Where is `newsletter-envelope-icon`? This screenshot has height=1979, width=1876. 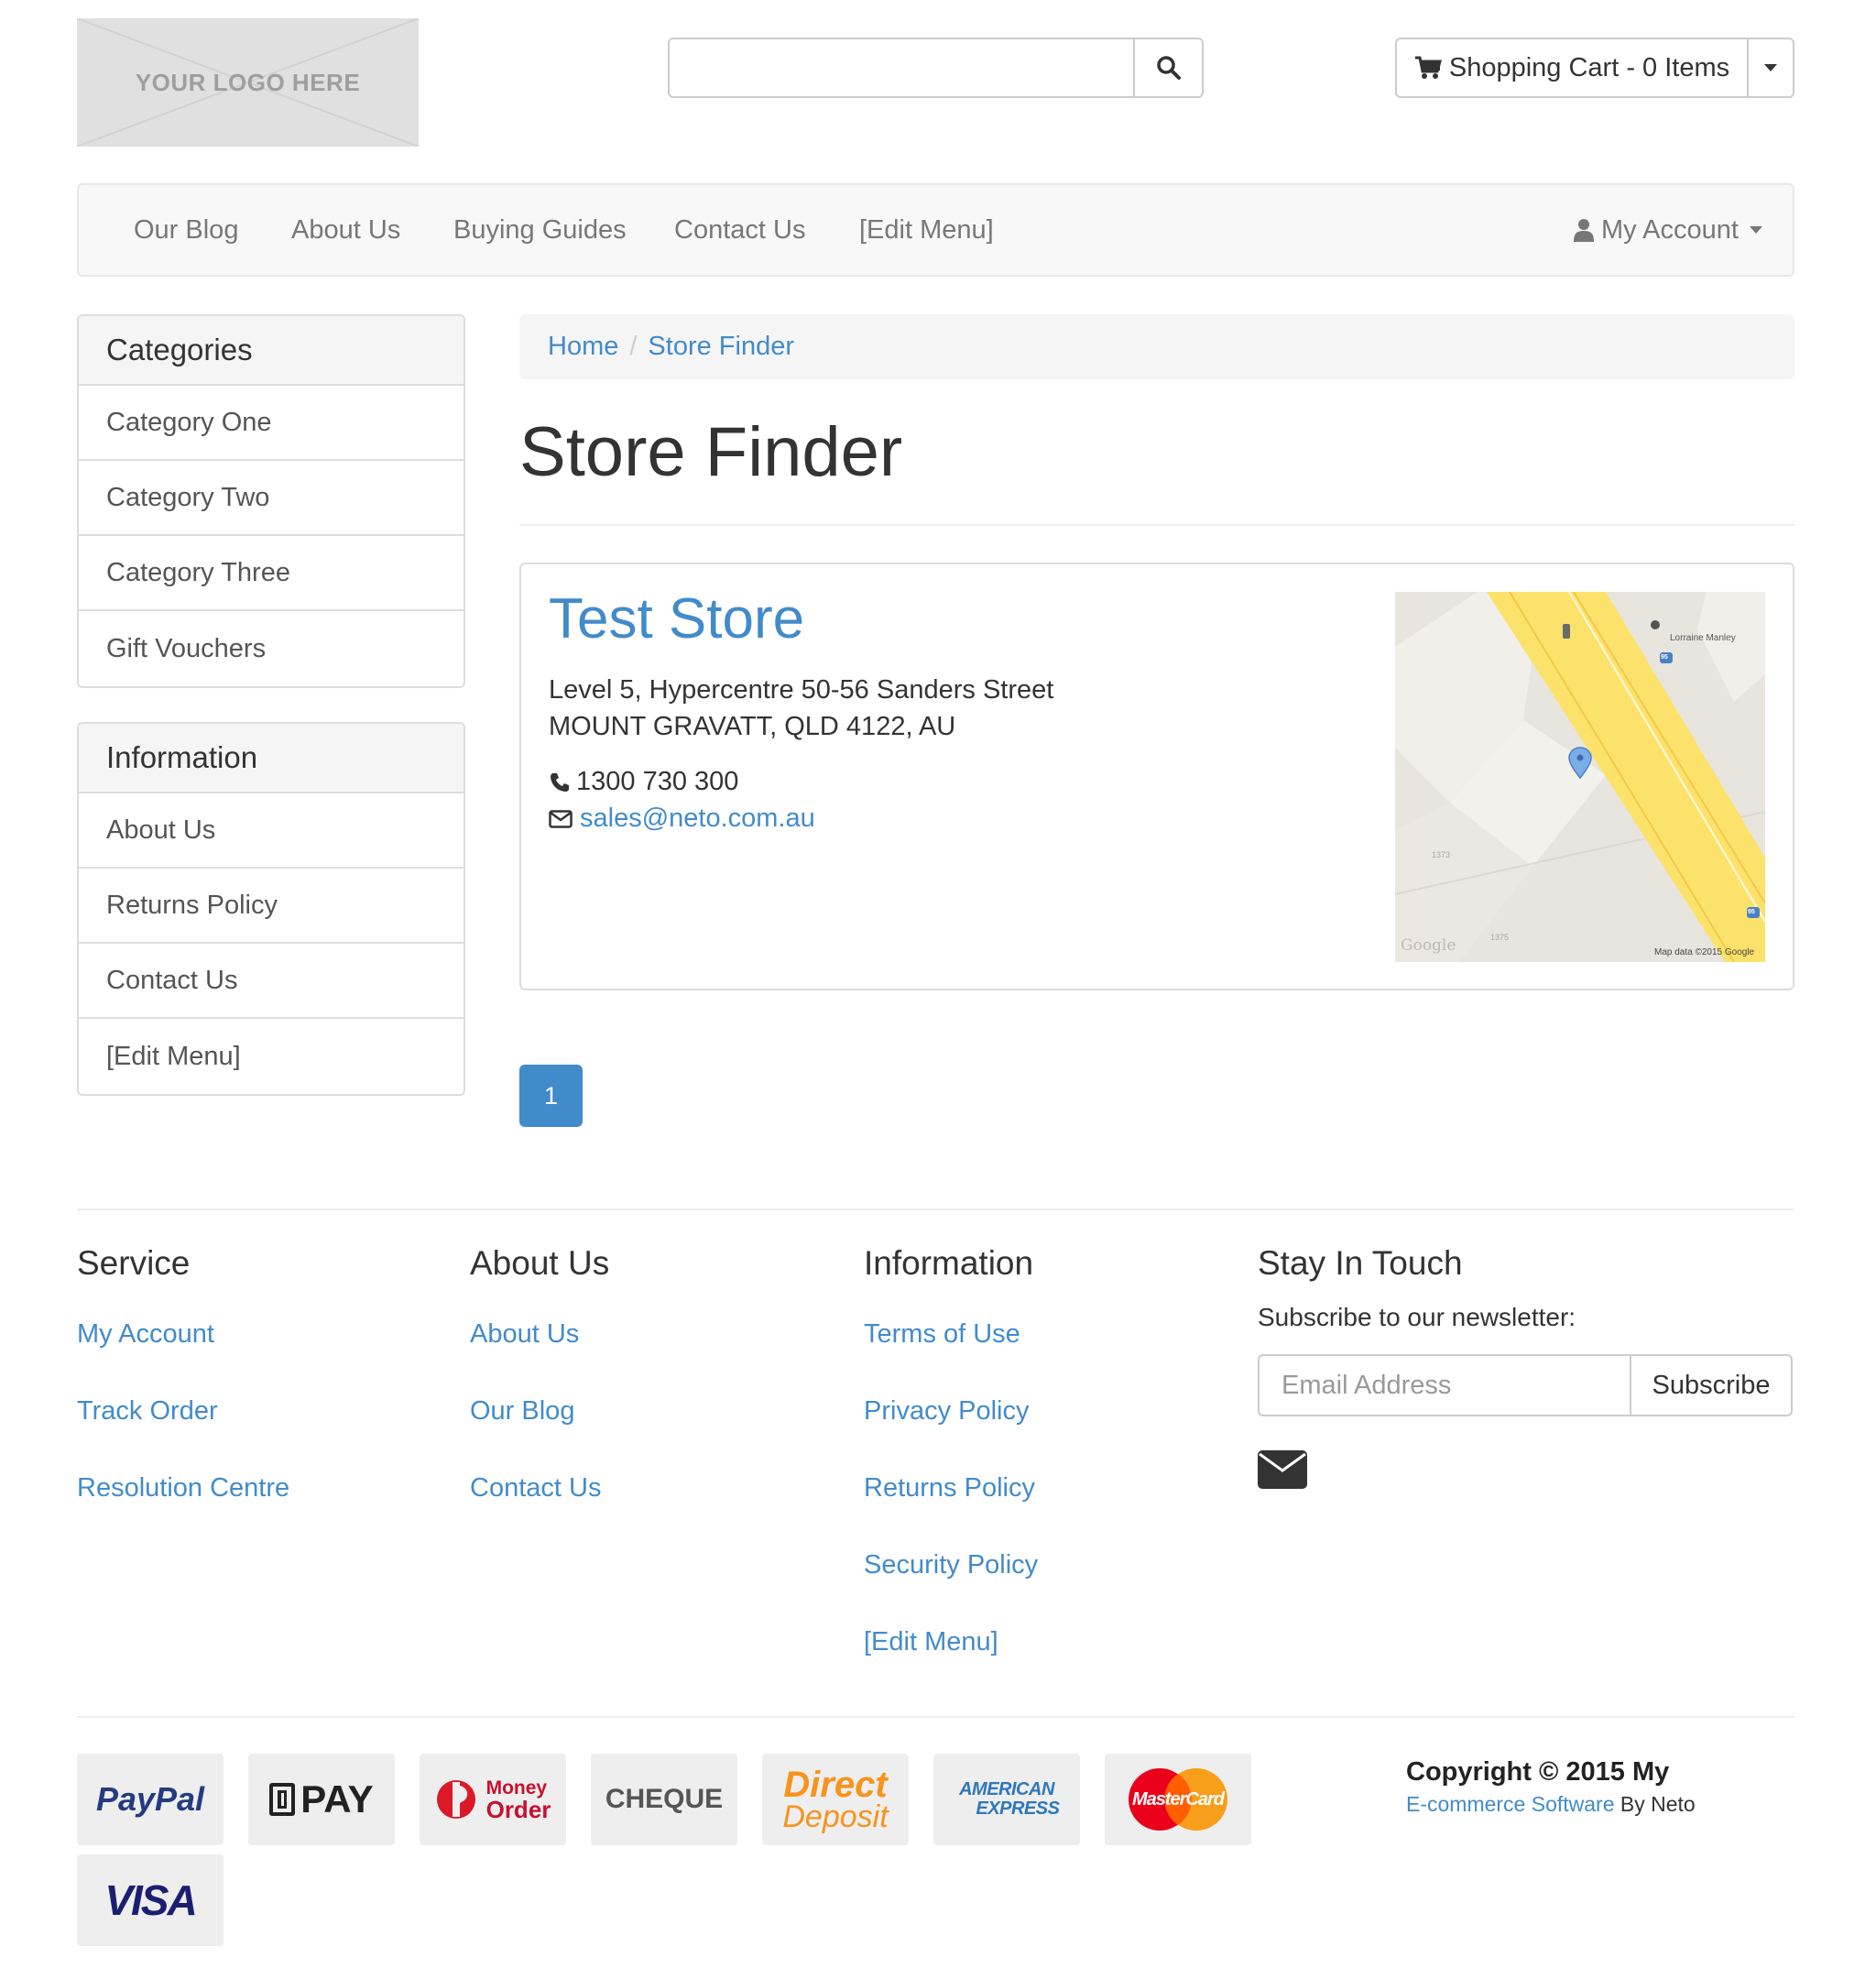 newsletter-envelope-icon is located at coordinates (1282, 1471).